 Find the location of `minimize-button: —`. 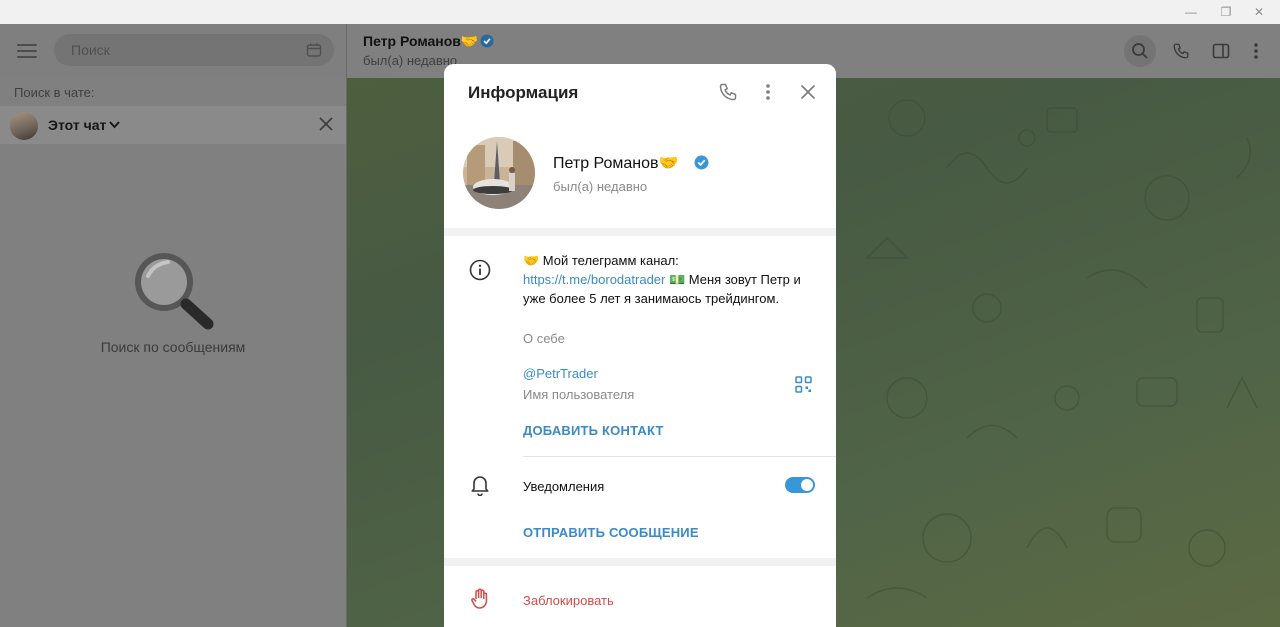

minimize-button: — is located at coordinates (1191, 12).